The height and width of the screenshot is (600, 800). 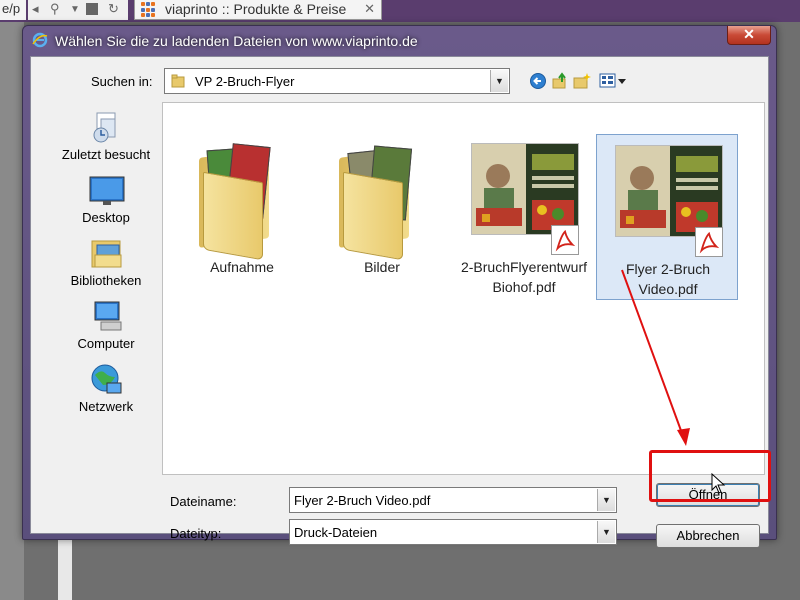 I want to click on view-menu-icon, so click(x=613, y=81).